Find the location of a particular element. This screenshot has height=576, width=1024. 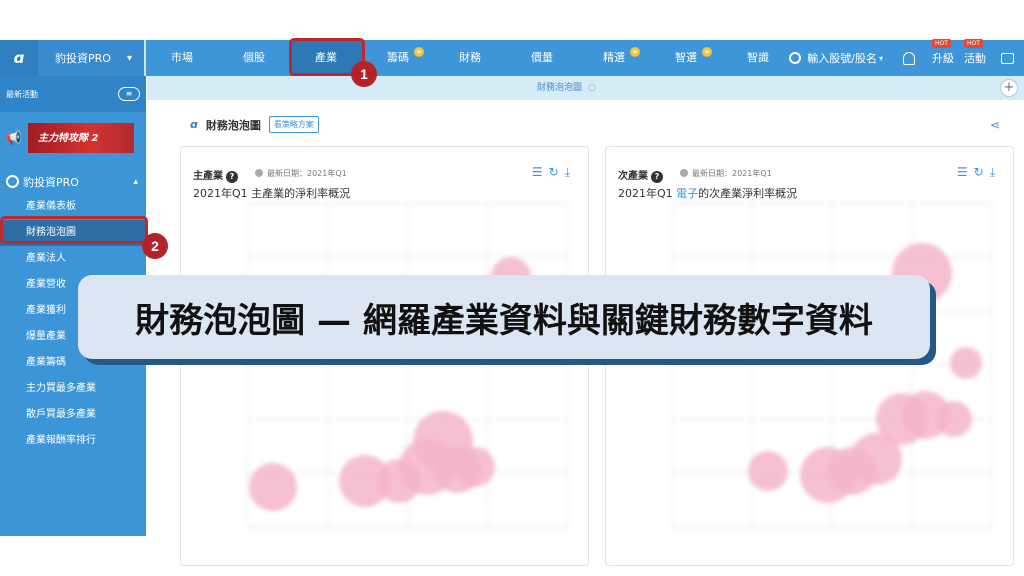

add-tab-button: + is located at coordinates (1009, 88).